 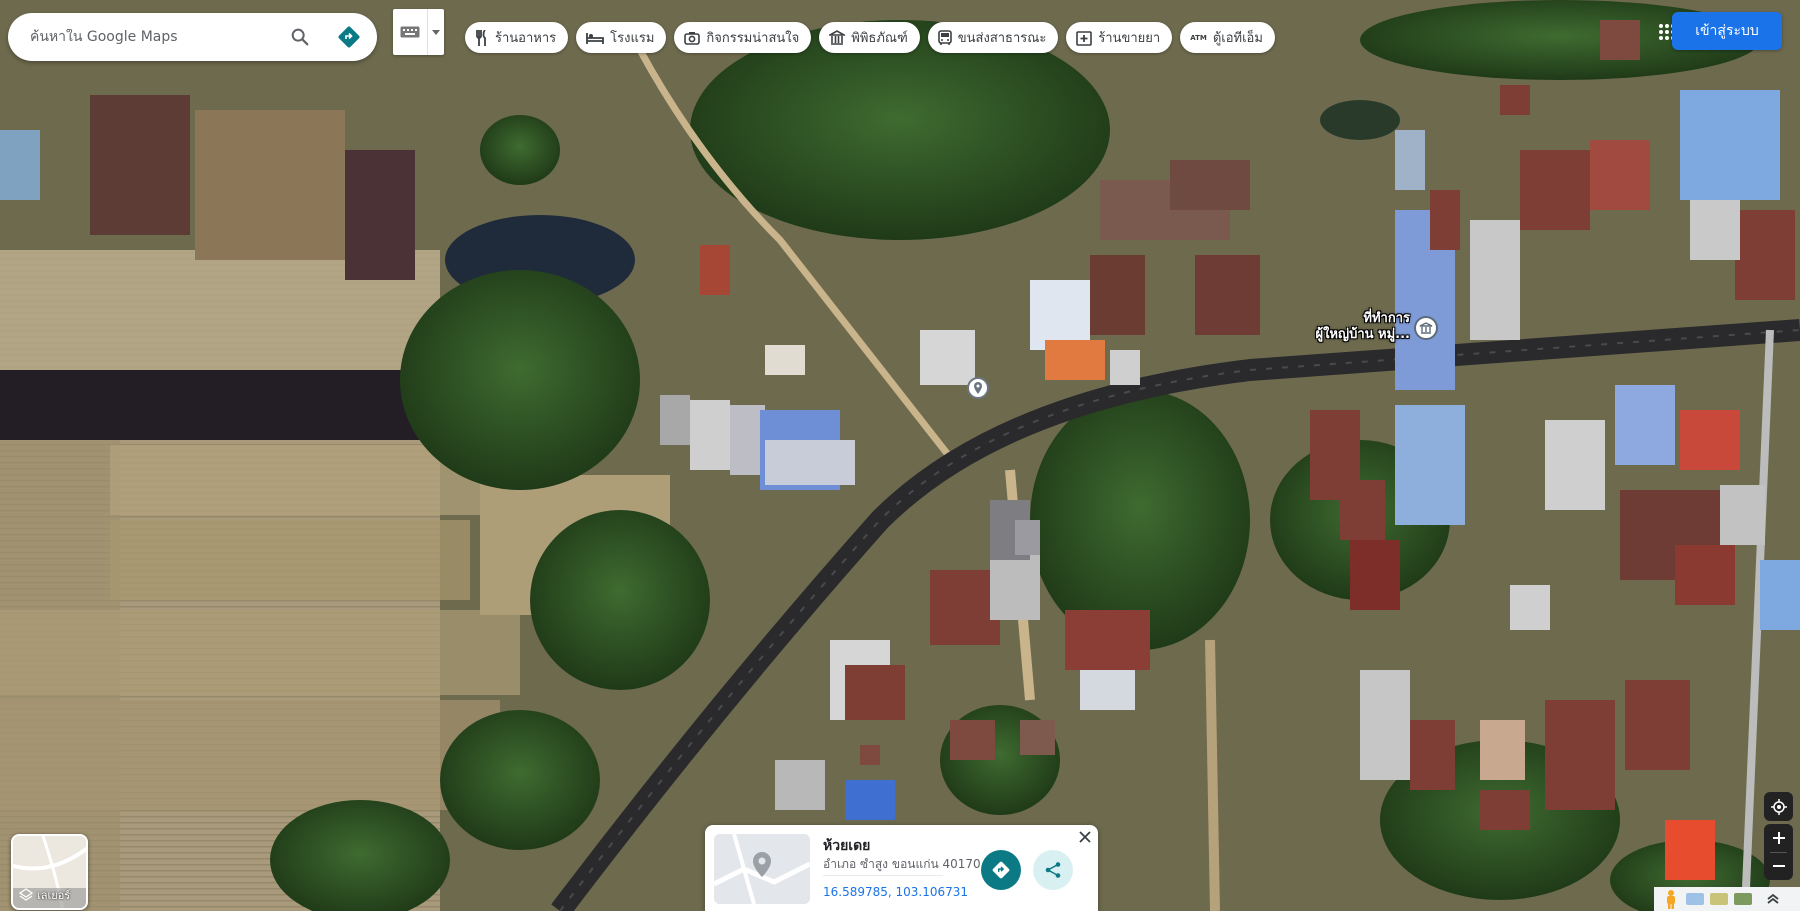 I want to click on fork-knife-icon, so click(x=481, y=37).